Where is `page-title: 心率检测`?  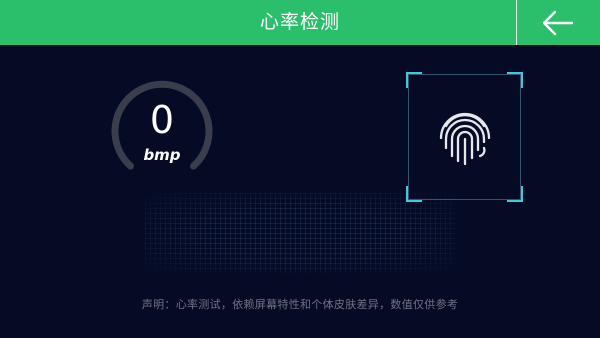 page-title: 心率检测 is located at coordinates (299, 22).